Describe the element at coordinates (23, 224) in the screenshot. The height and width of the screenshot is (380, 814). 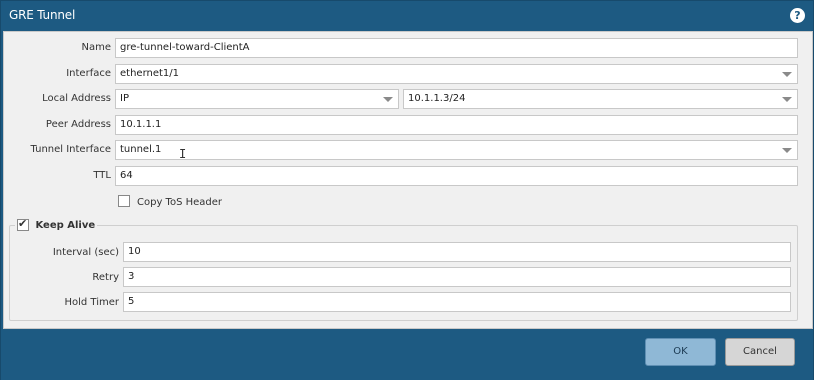
I see `keep-alive-checkbox` at that location.